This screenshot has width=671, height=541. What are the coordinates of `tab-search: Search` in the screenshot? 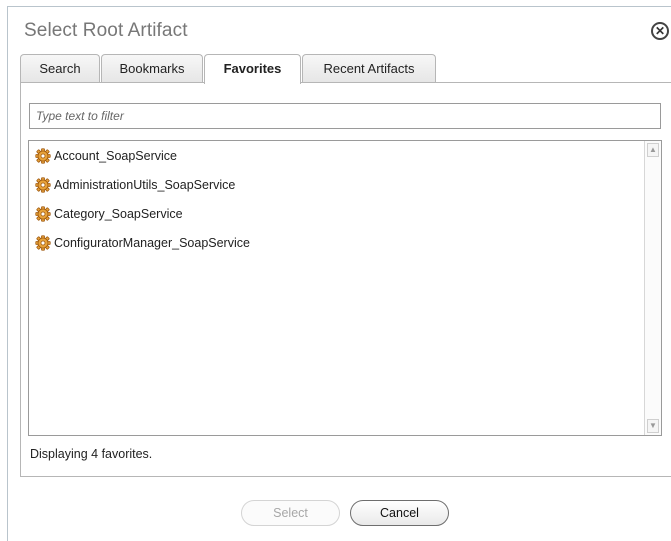 It's located at (60, 68).